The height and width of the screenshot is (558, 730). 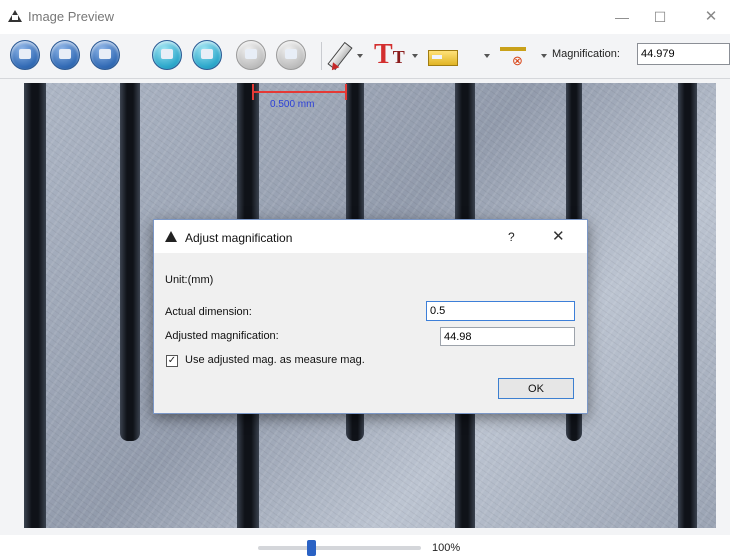 What do you see at coordinates (321, 56) in the screenshot?
I see `toolbar-separator` at bounding box center [321, 56].